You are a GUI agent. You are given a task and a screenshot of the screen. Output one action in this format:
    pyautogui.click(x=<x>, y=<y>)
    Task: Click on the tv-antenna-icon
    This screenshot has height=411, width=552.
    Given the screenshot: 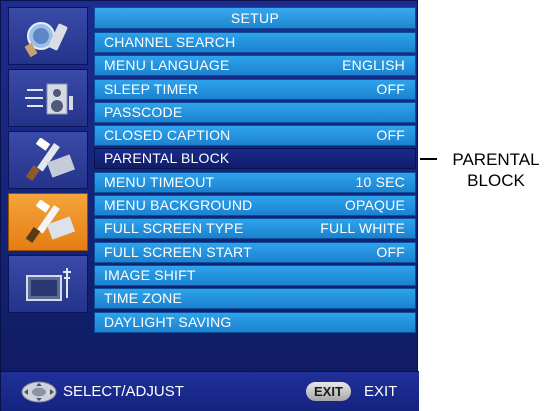 What is the action you would take?
    pyautogui.click(x=48, y=284)
    